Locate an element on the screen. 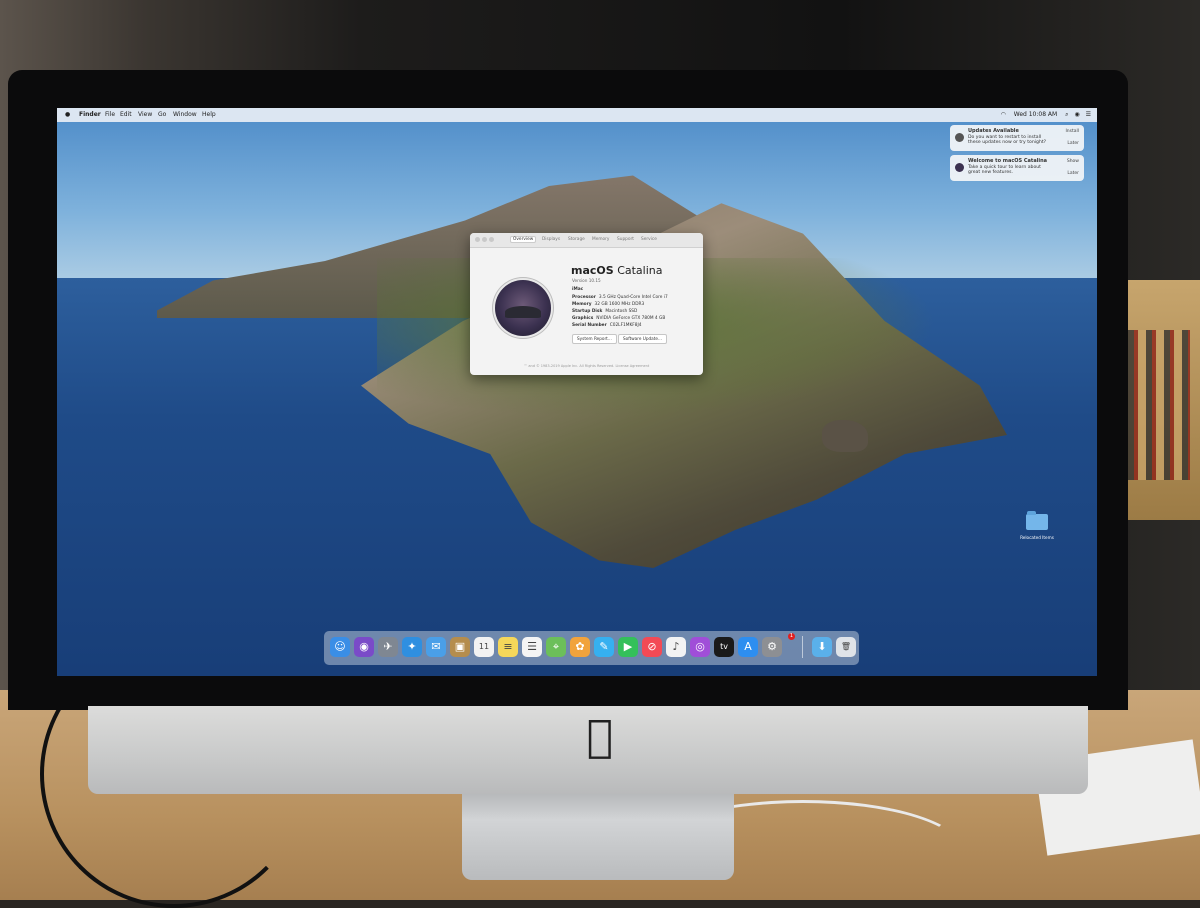 The width and height of the screenshot is (1200, 908). news-icon: ⊘ is located at coordinates (652, 647).